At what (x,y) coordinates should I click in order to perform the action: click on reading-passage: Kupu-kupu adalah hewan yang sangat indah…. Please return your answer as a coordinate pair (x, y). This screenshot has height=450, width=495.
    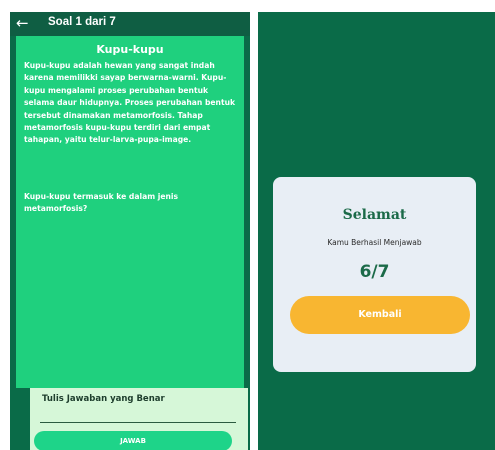
    Looking at the image, I should click on (130, 103).